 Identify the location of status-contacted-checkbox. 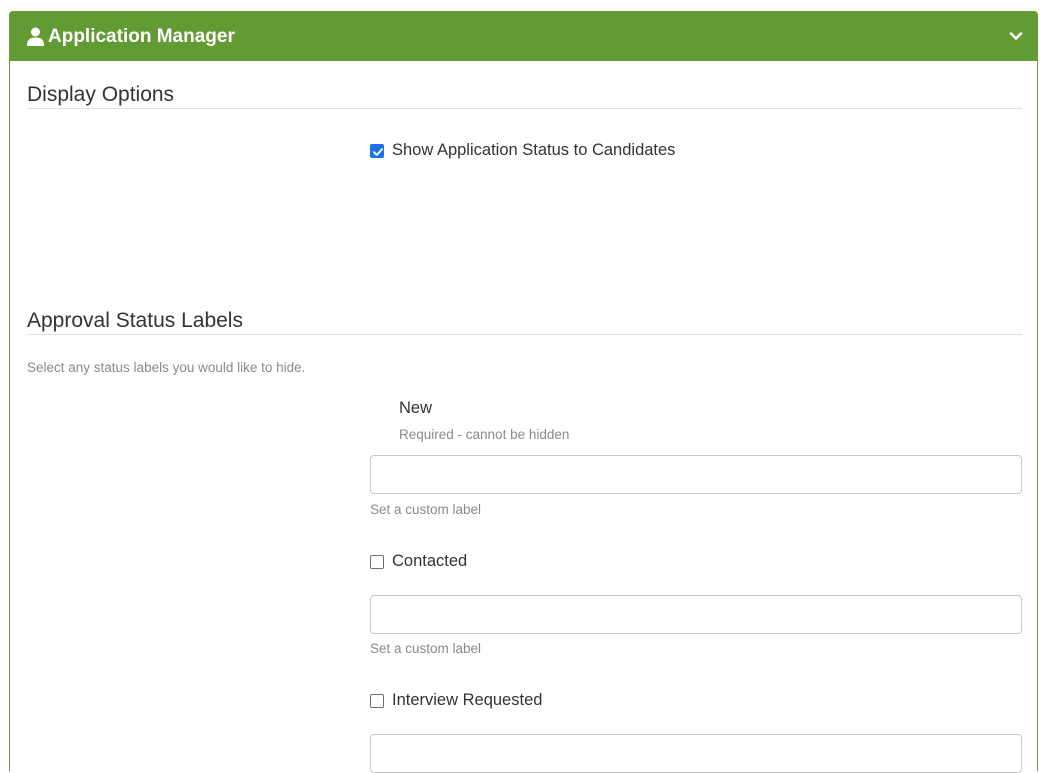
(377, 561).